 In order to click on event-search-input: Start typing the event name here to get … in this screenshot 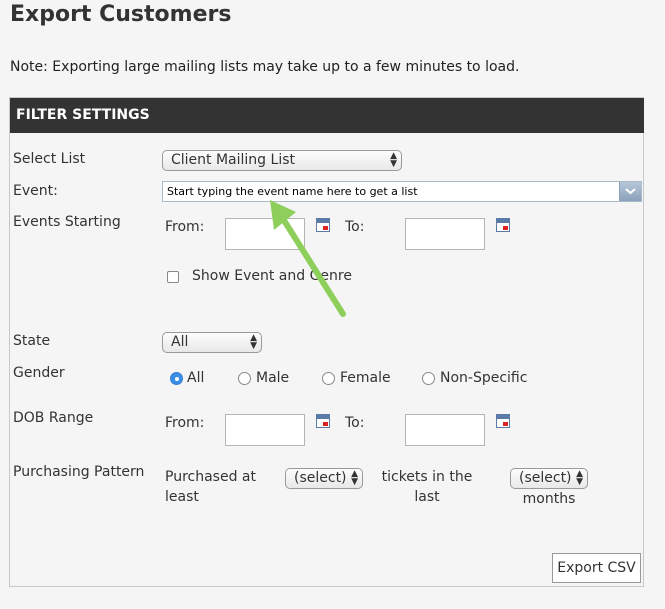, I will do `click(402, 191)`.